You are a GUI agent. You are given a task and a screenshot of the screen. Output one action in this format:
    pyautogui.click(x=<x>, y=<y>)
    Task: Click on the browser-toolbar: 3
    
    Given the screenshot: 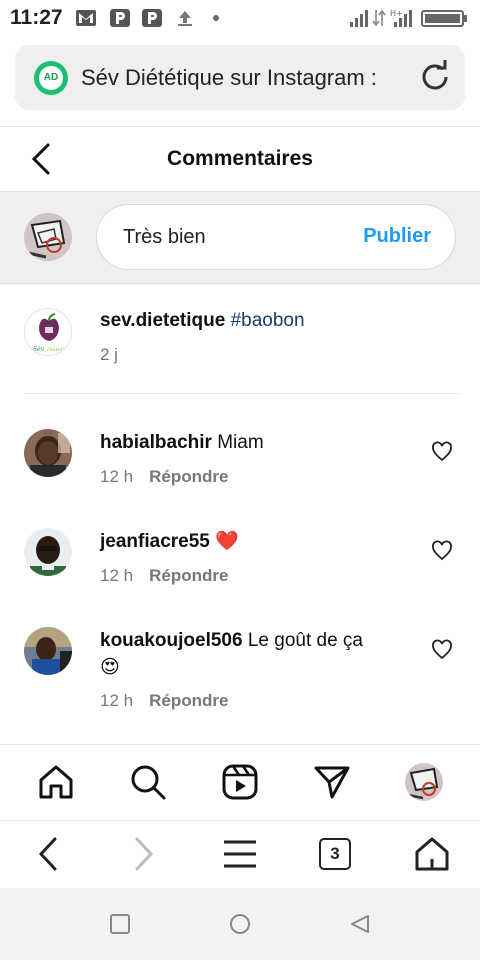 What is the action you would take?
    pyautogui.click(x=240, y=854)
    